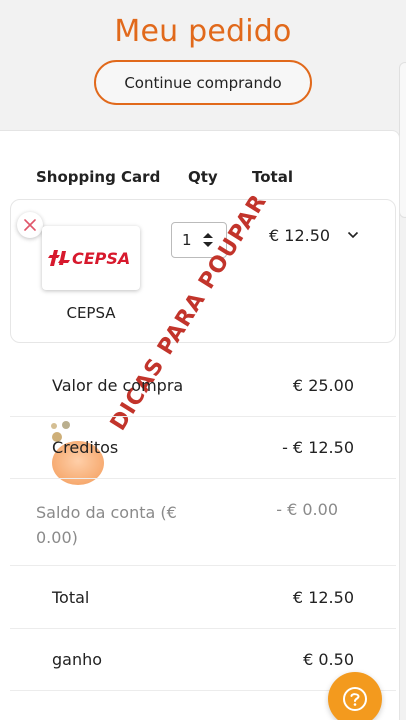 This screenshot has width=406, height=720. I want to click on summary-balance-label-line2: 0.00), so click(57, 537).